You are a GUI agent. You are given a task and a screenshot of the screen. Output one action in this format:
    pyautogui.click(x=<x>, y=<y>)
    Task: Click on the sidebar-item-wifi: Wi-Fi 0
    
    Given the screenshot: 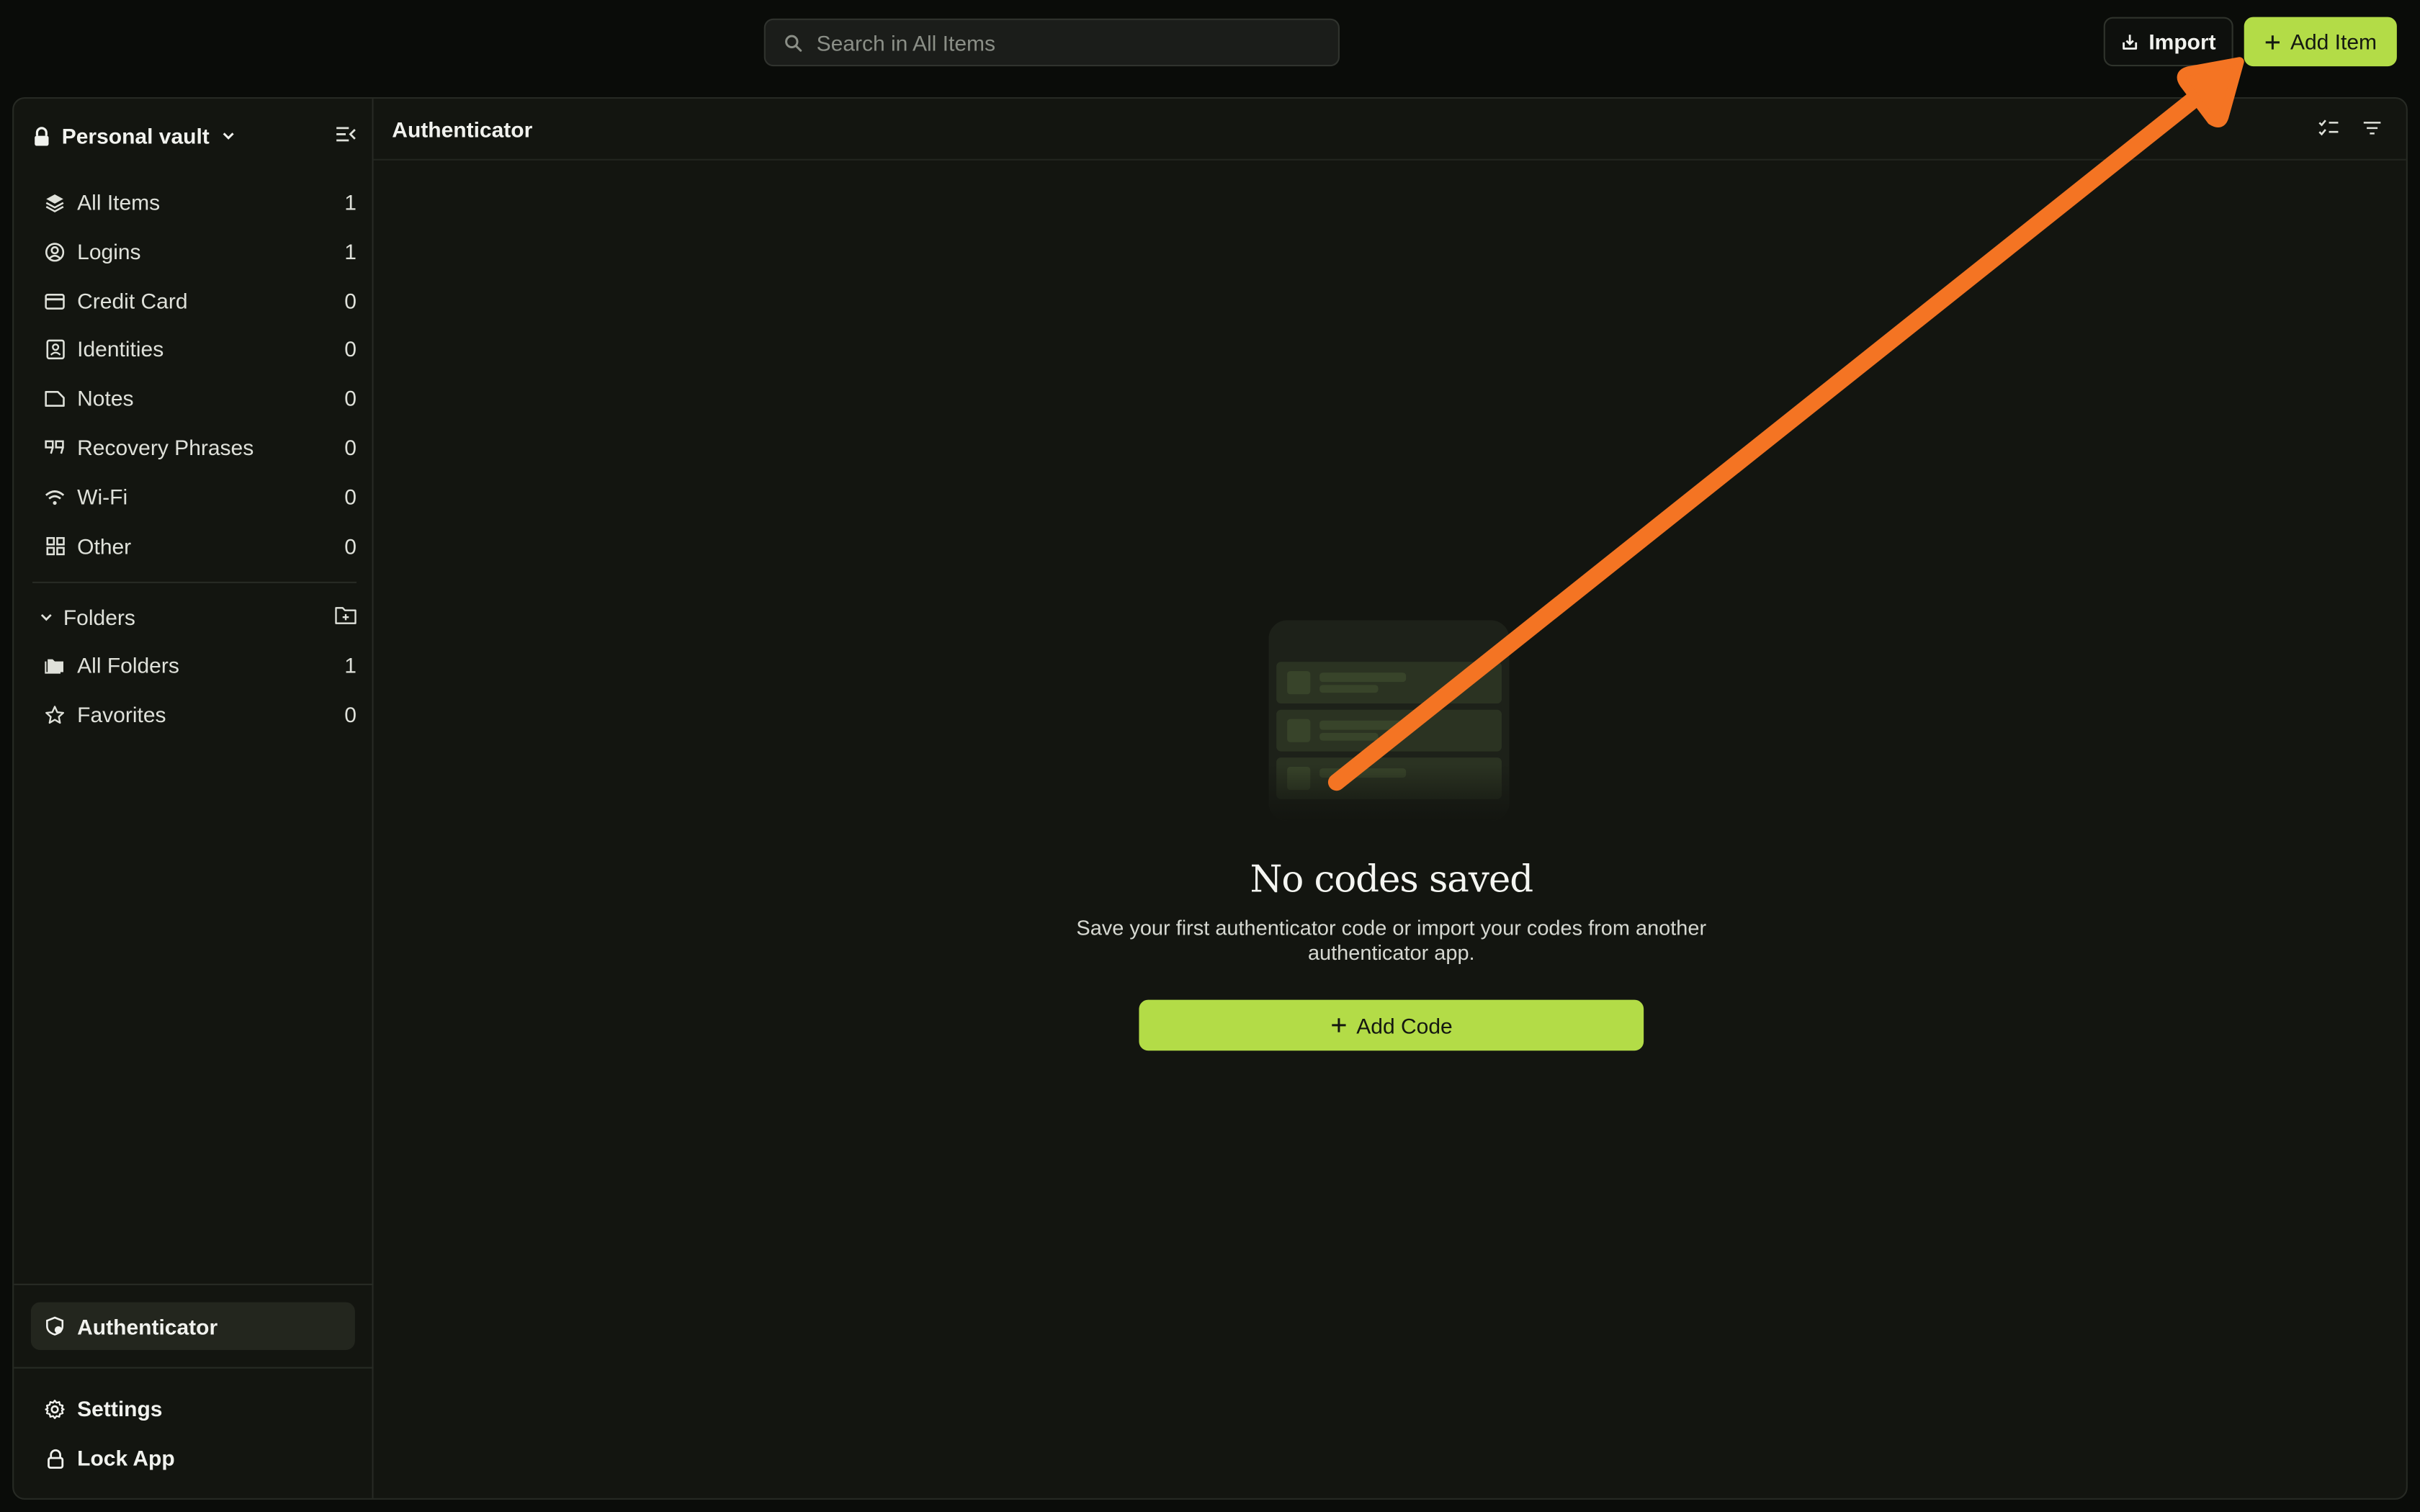 What is the action you would take?
    pyautogui.click(x=194, y=496)
    